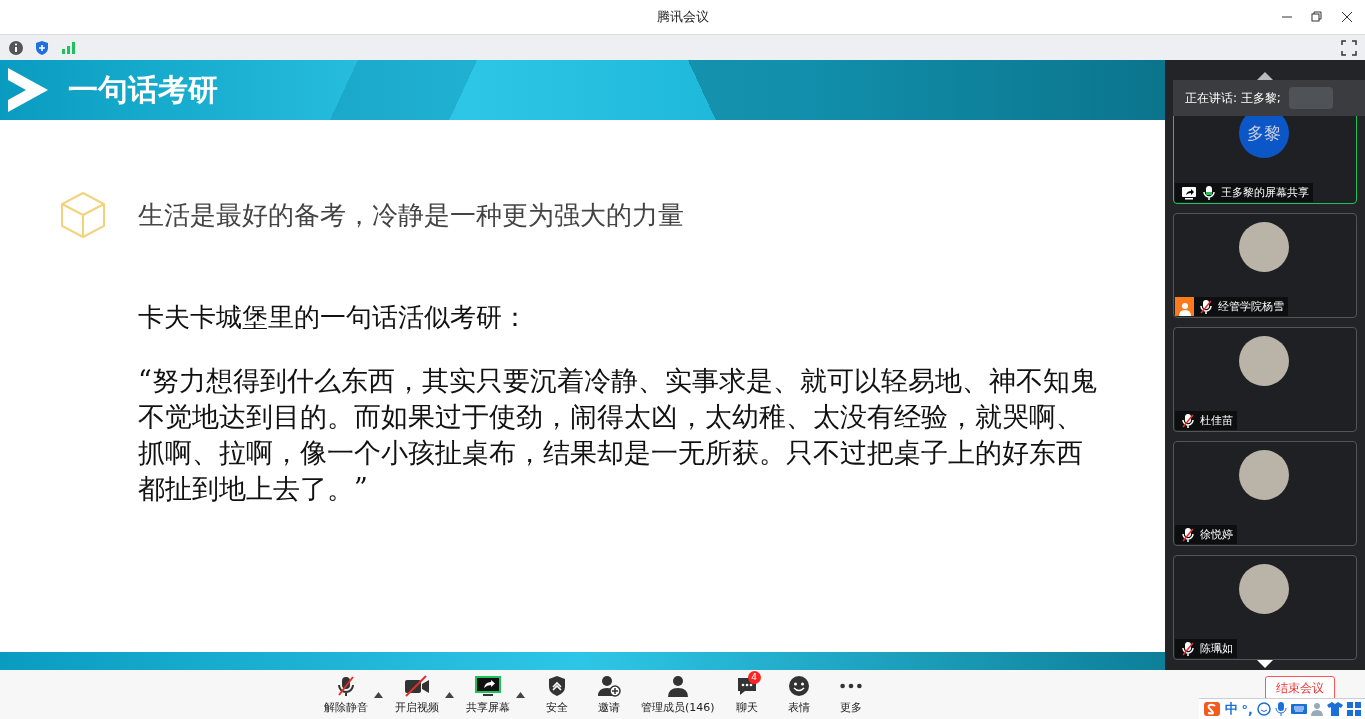 This screenshot has width=1365, height=719. What do you see at coordinates (1216, 648) in the screenshot?
I see `participant-name: 陈珮如` at bounding box center [1216, 648].